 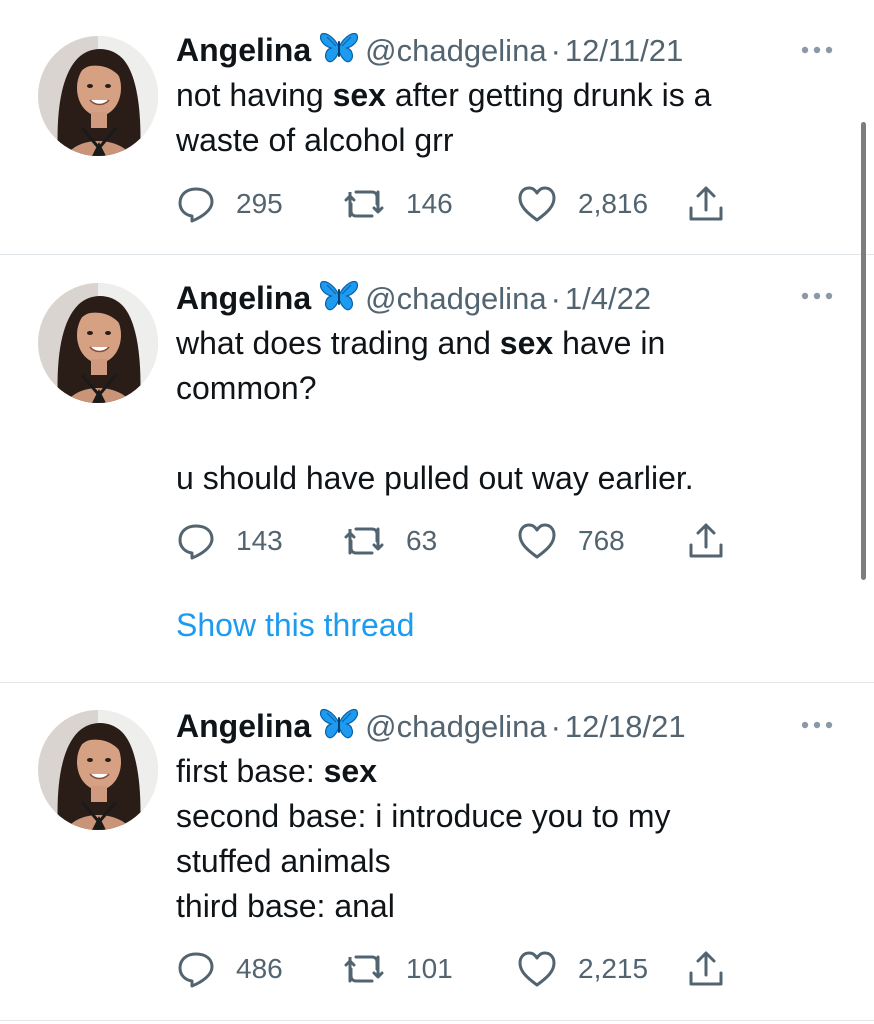 I want to click on like-button: 2,215, so click(x=582, y=969).